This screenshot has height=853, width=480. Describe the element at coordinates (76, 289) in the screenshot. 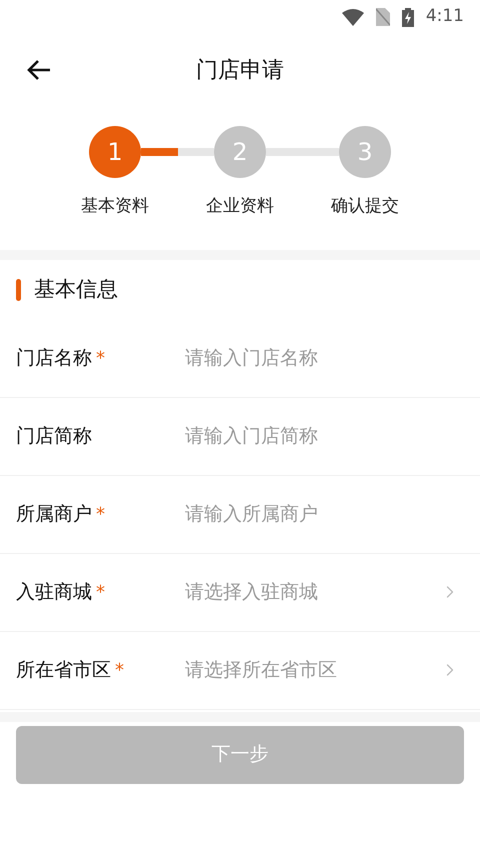

I see `section-title: 基本信息` at that location.